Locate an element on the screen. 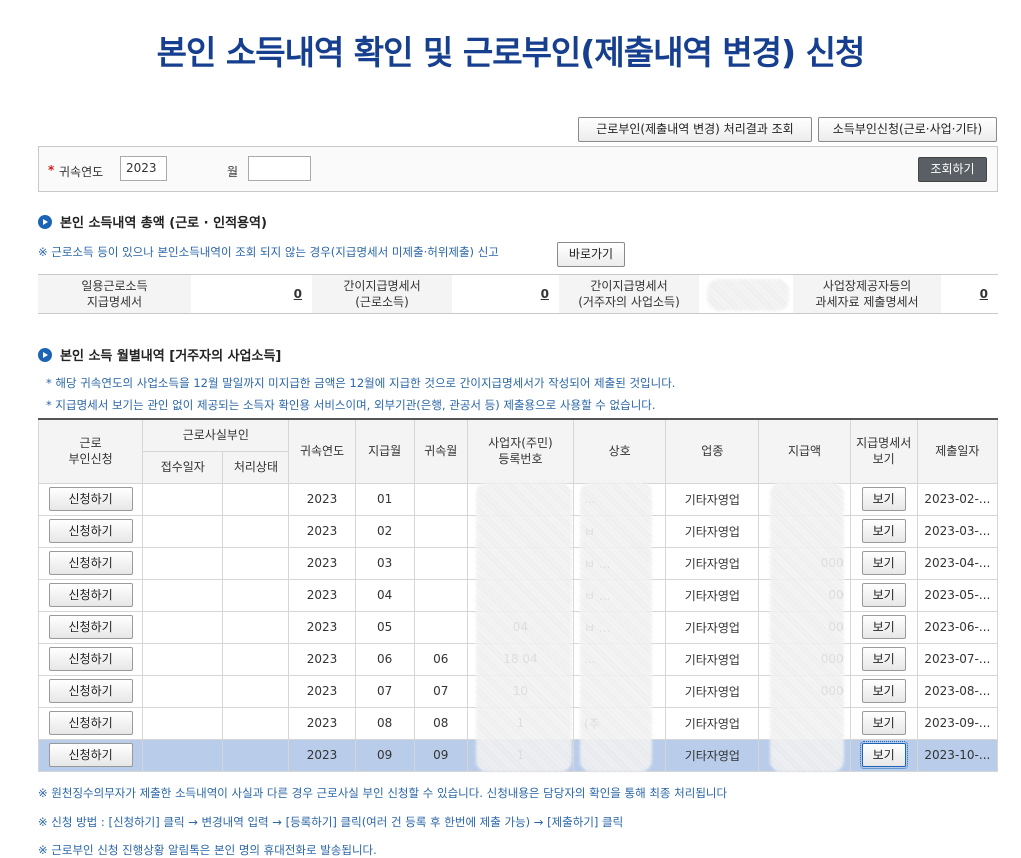 The height and width of the screenshot is (858, 1021). col-process-status: 처리상태 is located at coordinates (256, 467).